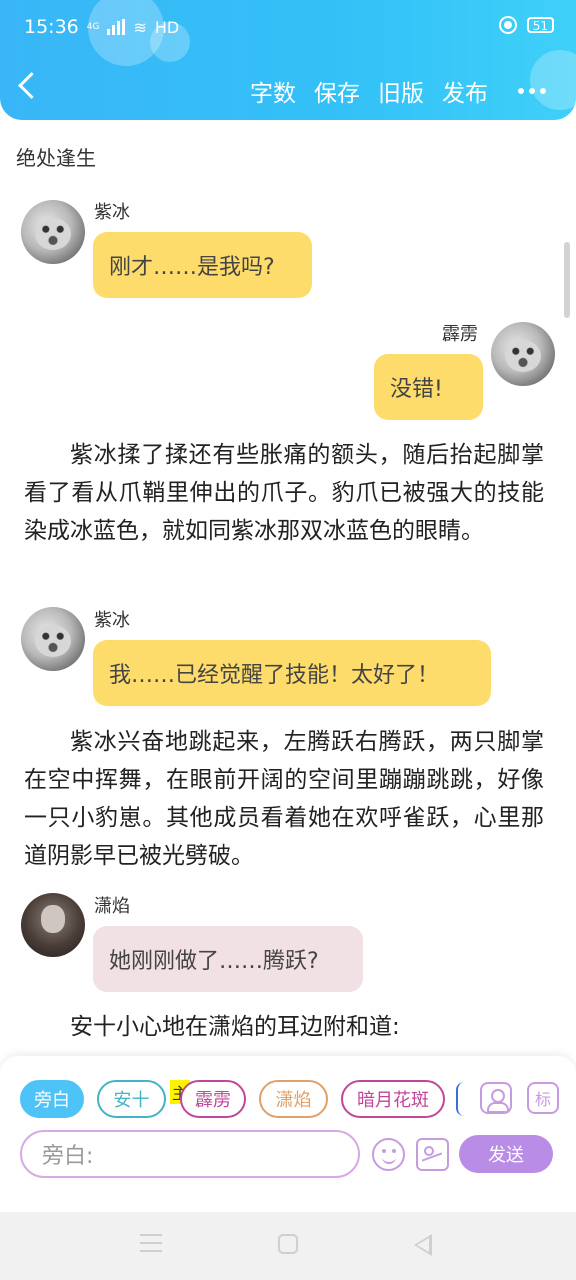  Describe the element at coordinates (401, 91) in the screenshot. I see `old-version-button: 旧版` at that location.